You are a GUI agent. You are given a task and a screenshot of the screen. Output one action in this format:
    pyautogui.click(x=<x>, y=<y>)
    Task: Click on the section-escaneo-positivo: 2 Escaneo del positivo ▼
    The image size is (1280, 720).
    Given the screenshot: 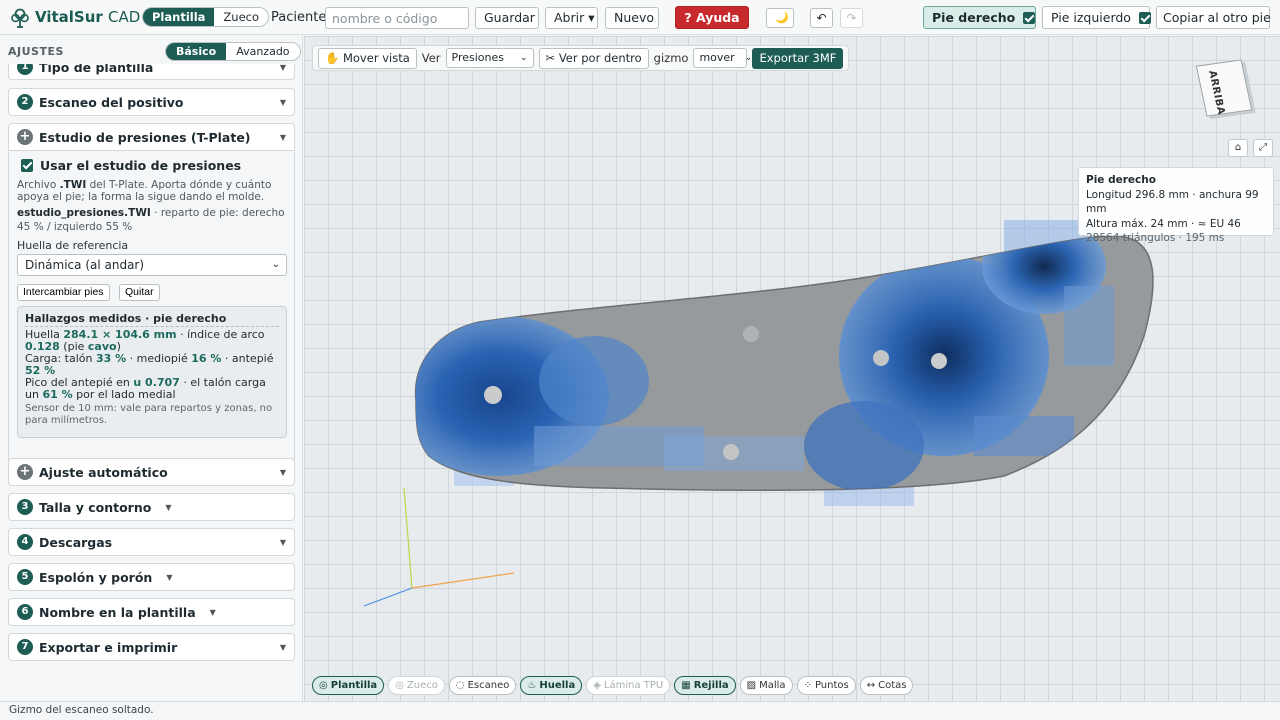 What is the action you would take?
    pyautogui.click(x=151, y=102)
    